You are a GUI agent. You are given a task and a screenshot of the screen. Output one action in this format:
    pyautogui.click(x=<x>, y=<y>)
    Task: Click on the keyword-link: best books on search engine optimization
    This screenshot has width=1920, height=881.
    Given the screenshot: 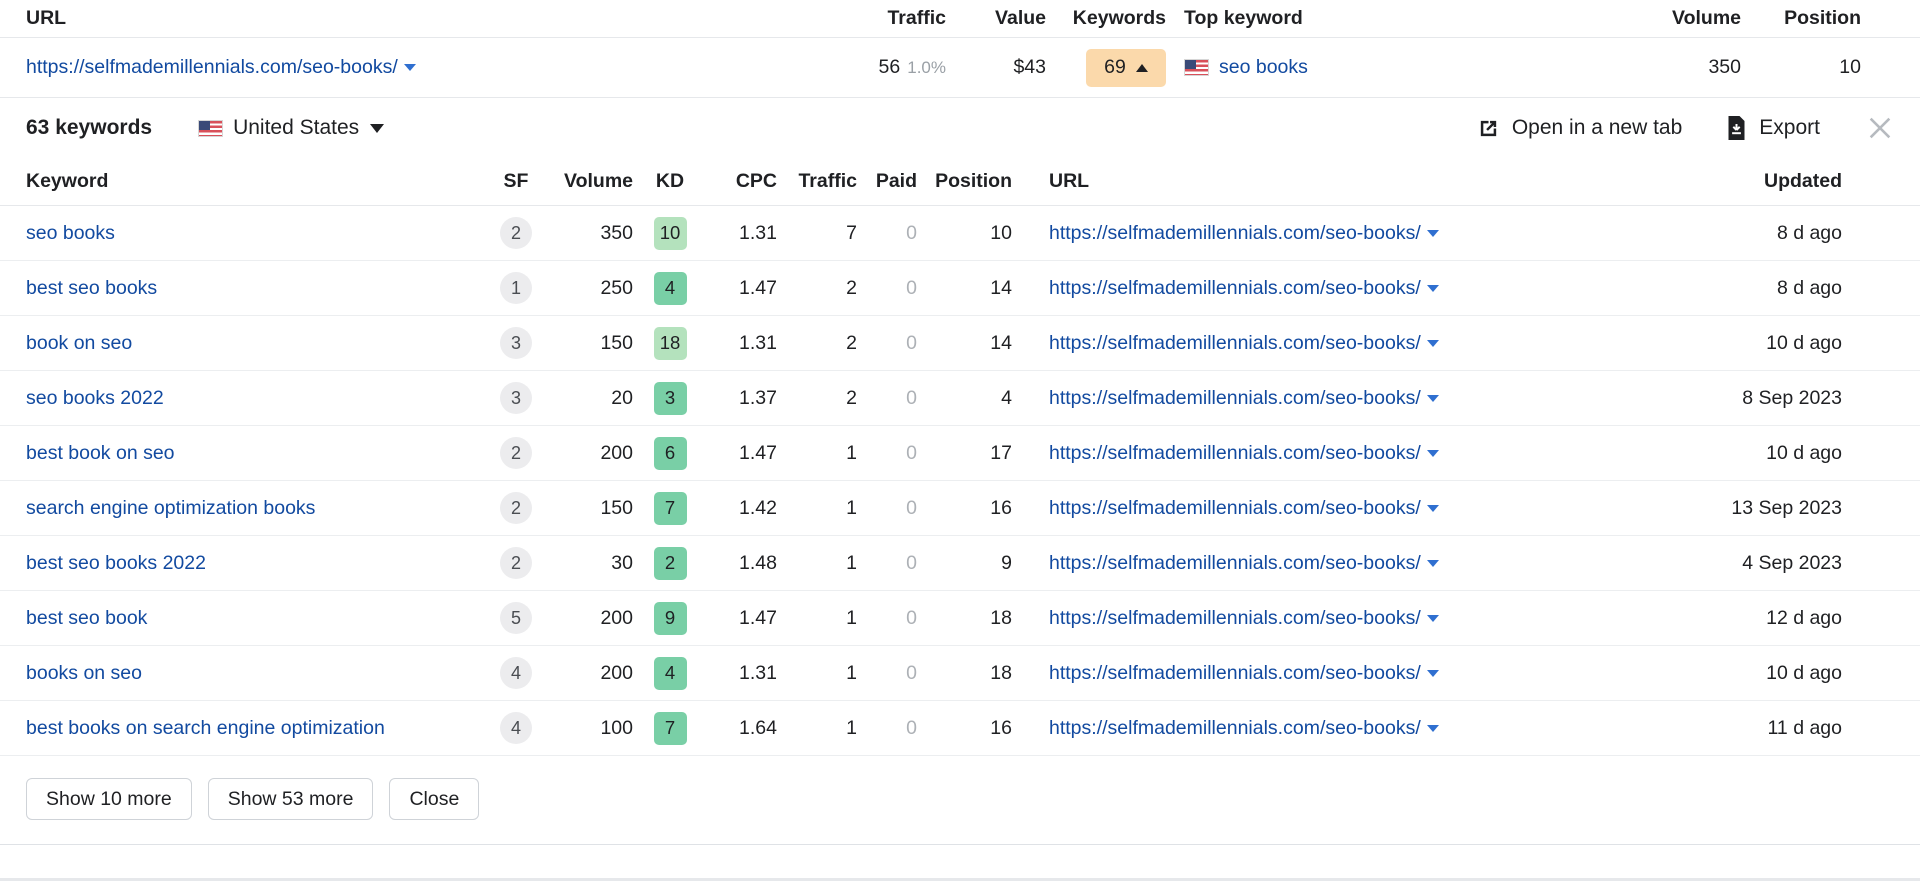 What is the action you would take?
    pyautogui.click(x=205, y=728)
    